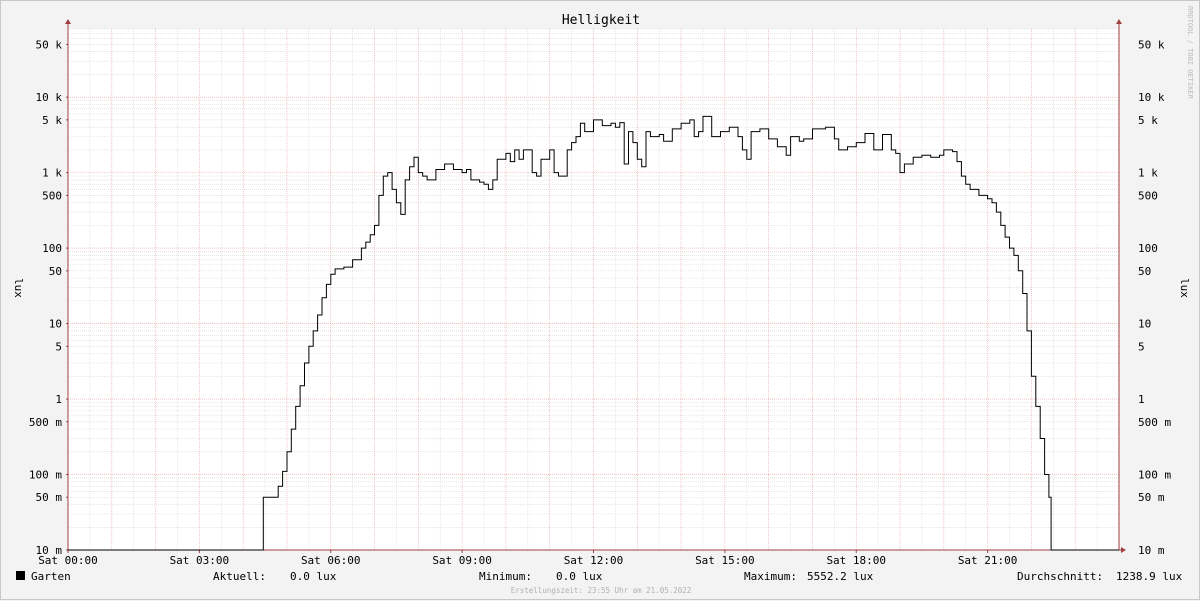 This screenshot has height=601, width=1200. I want to click on legend-avg-value: 1238.9 lux, so click(1149, 576).